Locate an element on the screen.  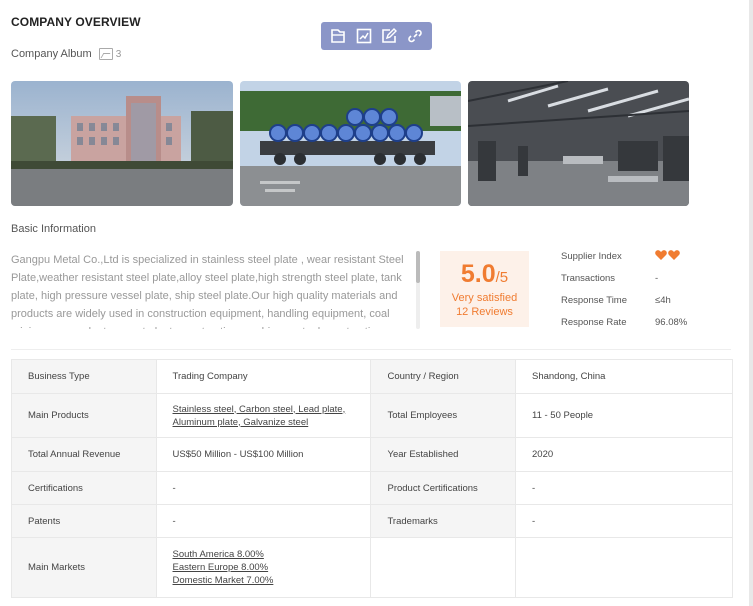
markets-label: Main Markets is located at coordinates (84, 567).